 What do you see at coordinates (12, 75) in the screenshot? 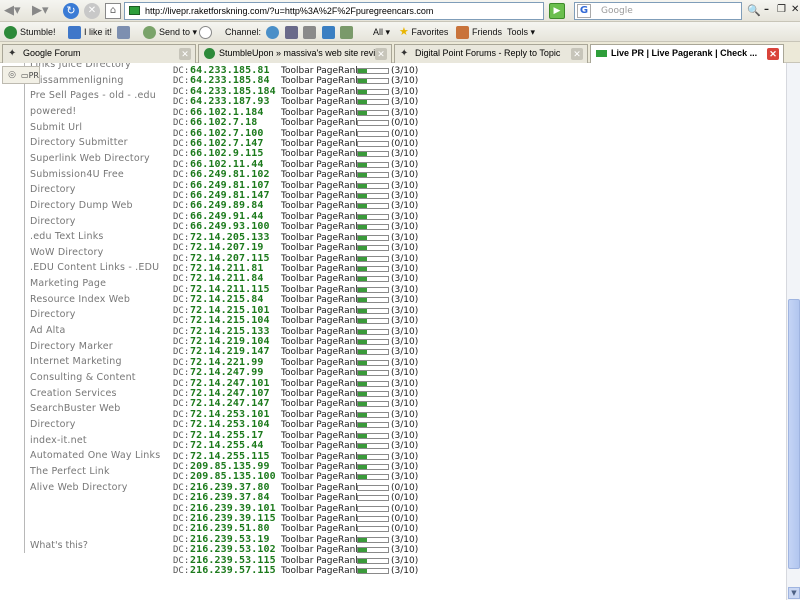
I see `tool-icon: ◎` at bounding box center [12, 75].